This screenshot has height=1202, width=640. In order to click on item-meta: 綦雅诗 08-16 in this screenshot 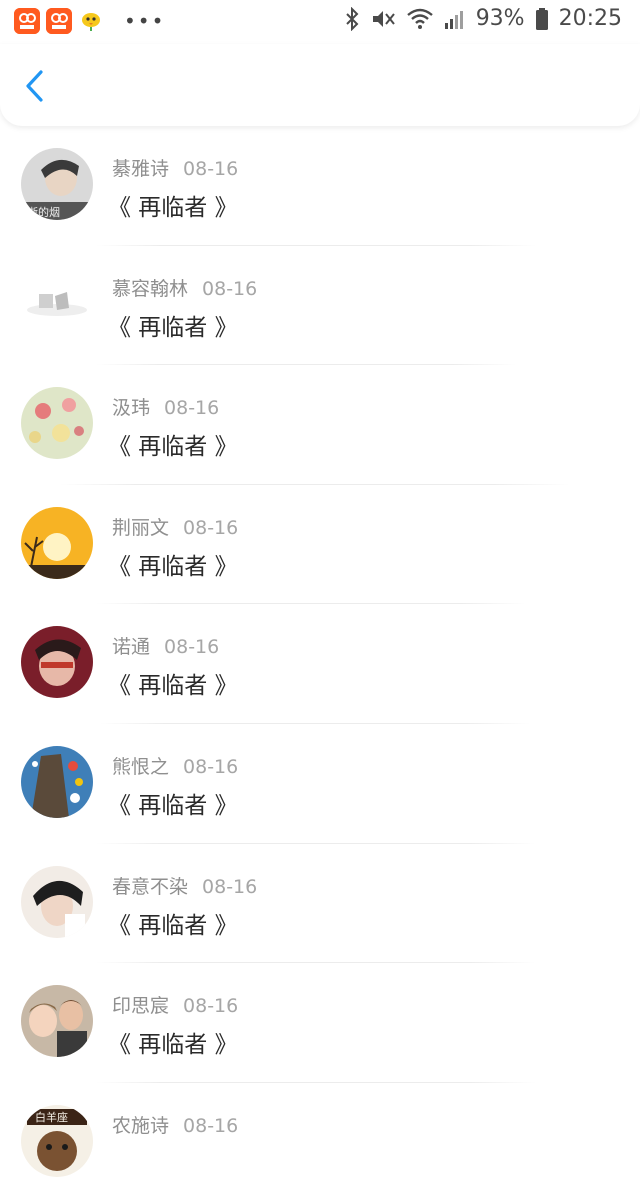, I will do `click(175, 167)`.